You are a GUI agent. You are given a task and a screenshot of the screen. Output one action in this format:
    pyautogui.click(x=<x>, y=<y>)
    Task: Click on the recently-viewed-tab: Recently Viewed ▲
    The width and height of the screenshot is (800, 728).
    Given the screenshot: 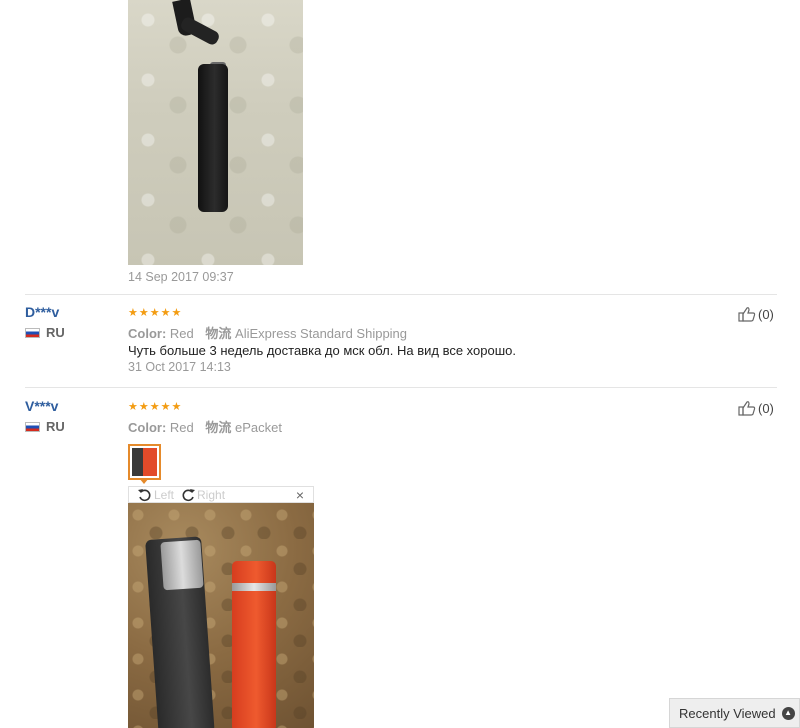 What is the action you would take?
    pyautogui.click(x=734, y=713)
    